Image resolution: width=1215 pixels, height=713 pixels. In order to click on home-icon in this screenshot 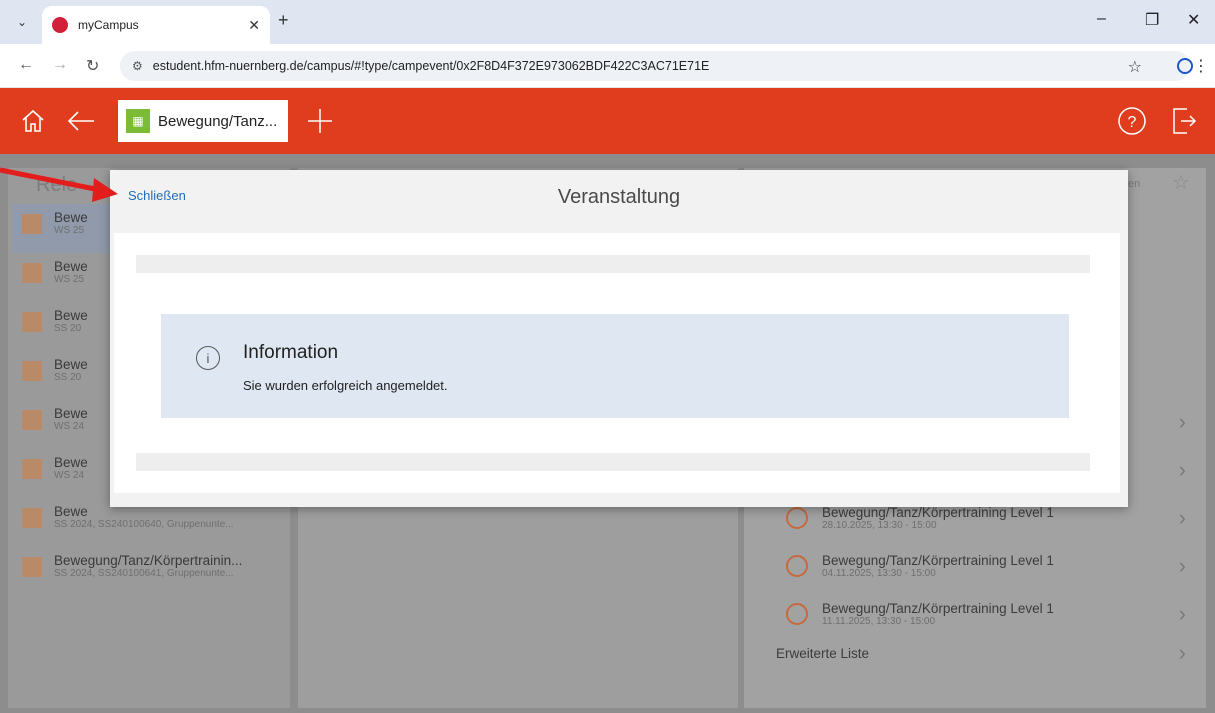, I will do `click(33, 121)`.